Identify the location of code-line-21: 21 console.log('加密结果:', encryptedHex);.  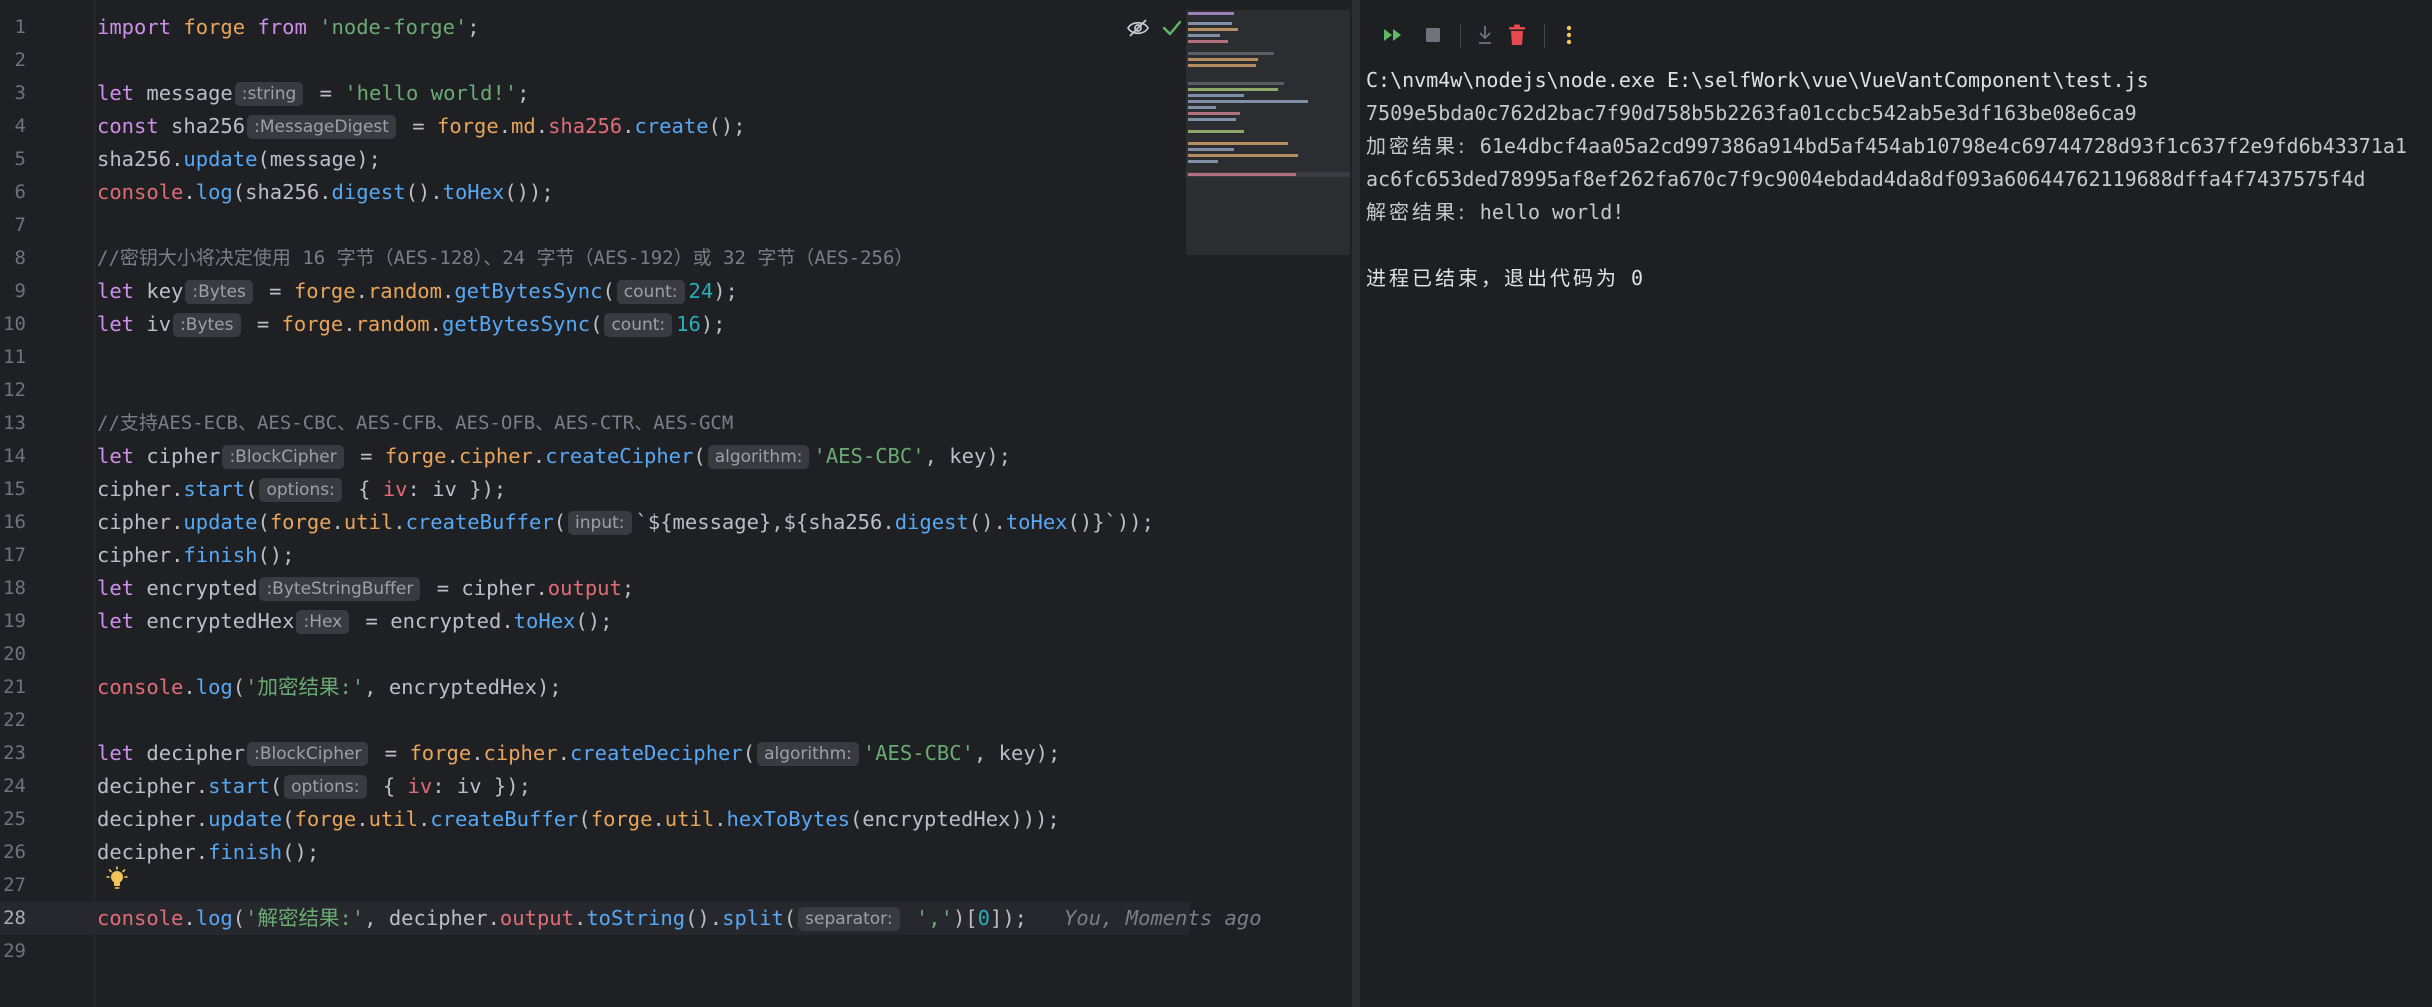
(595, 687).